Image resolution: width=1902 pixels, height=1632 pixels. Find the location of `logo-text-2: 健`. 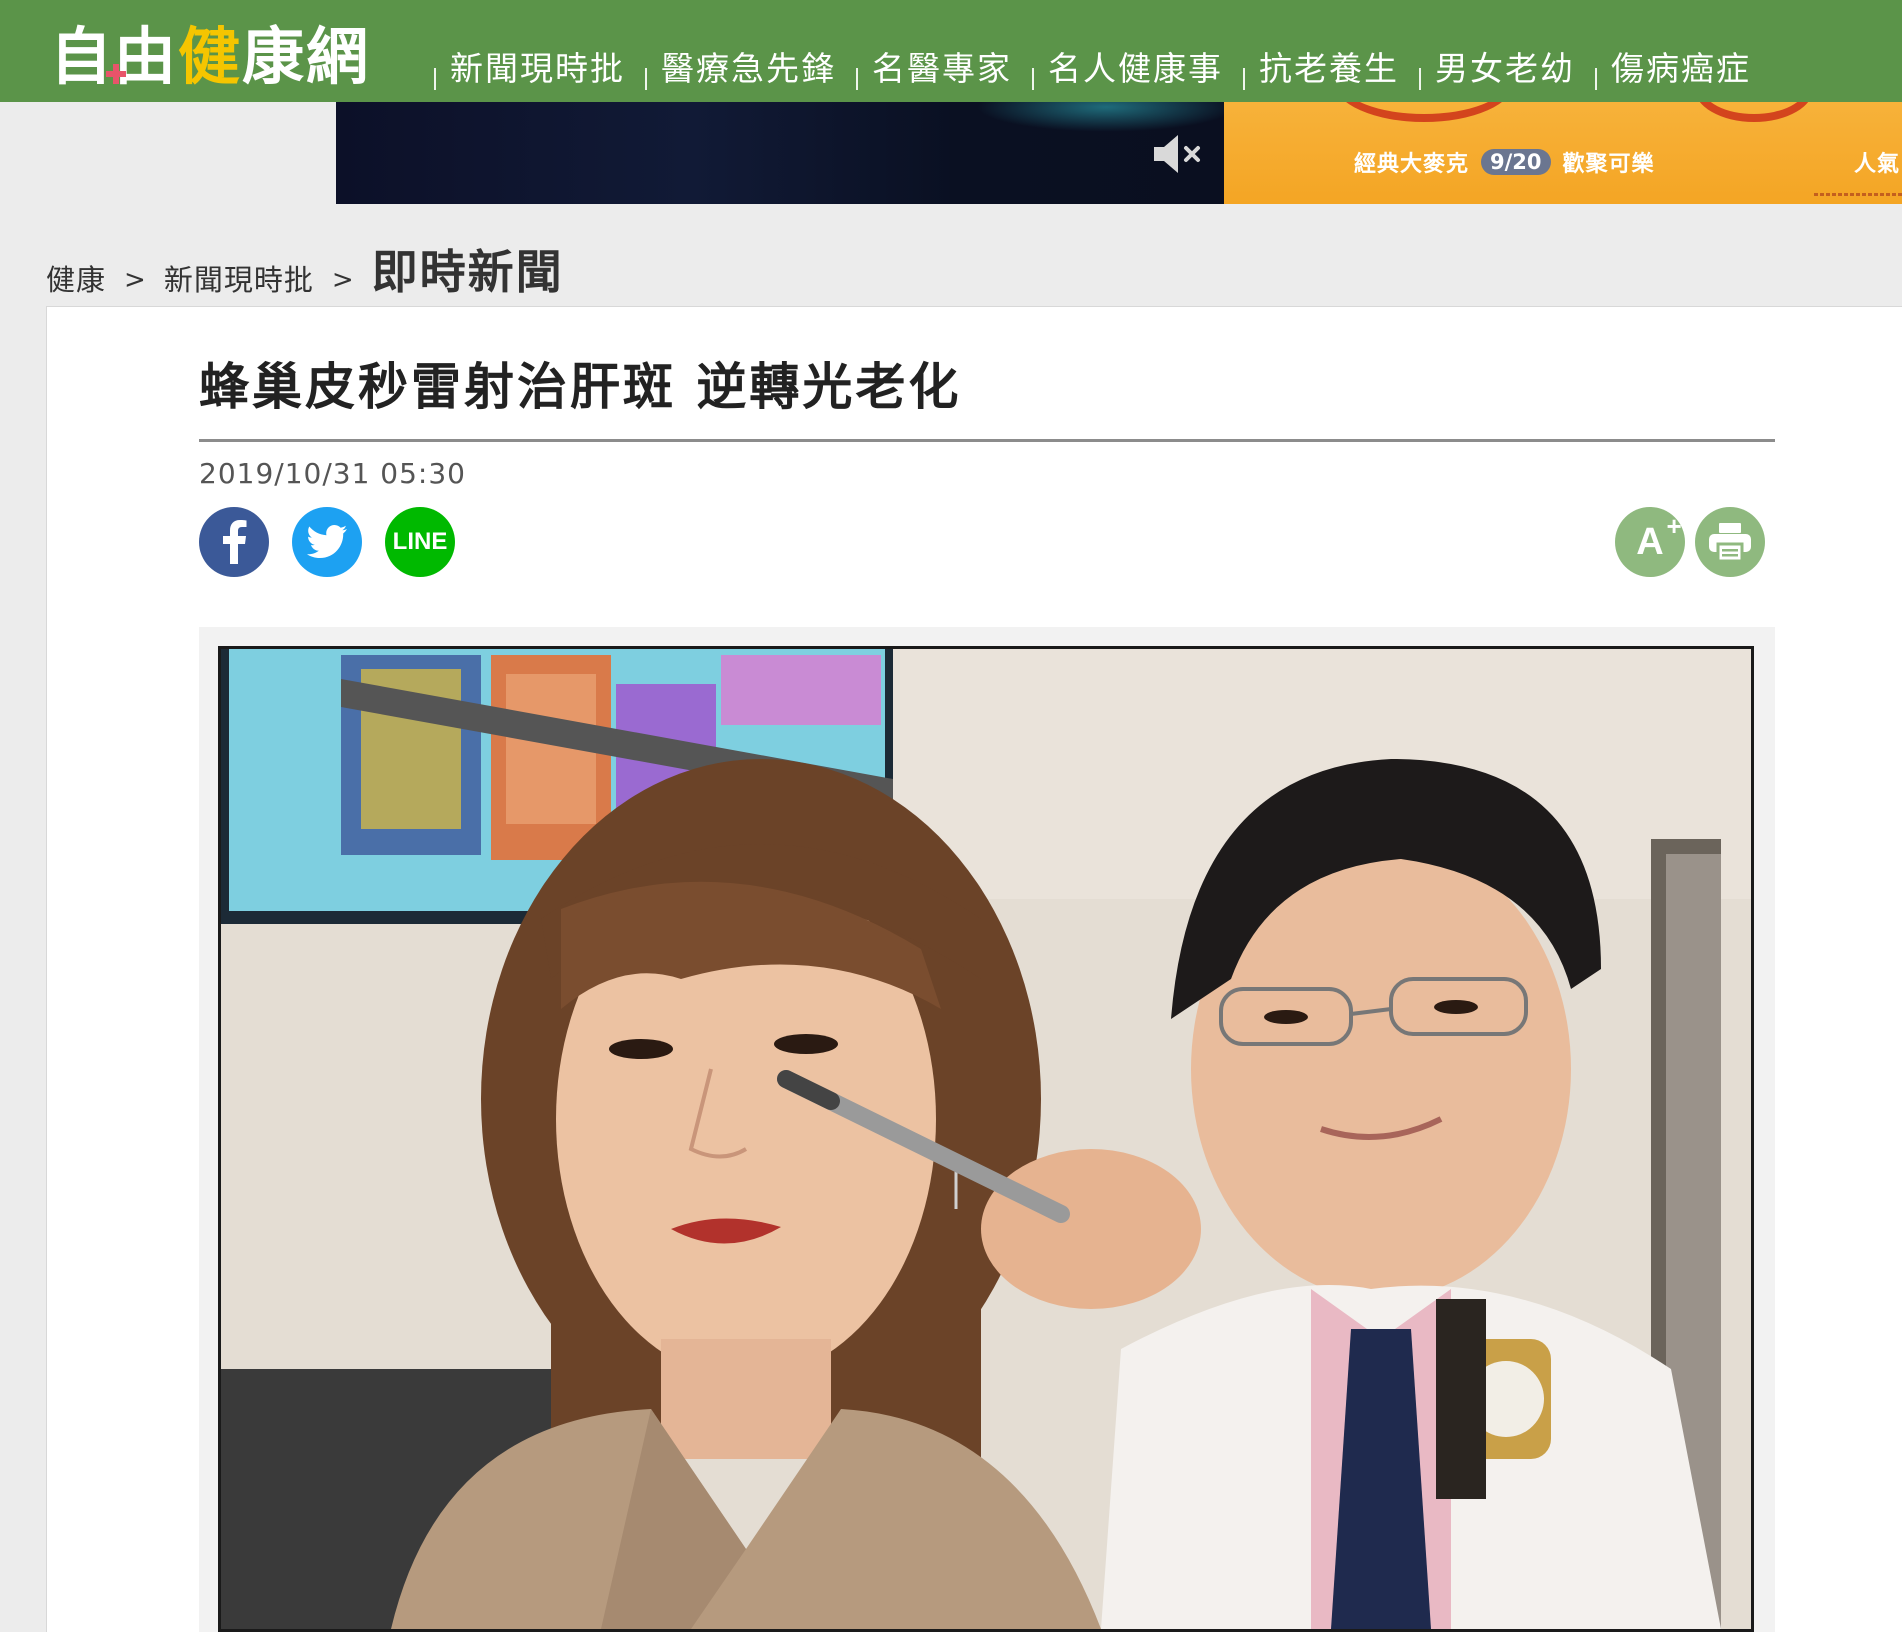

logo-text-2: 健 is located at coordinates (210, 56).